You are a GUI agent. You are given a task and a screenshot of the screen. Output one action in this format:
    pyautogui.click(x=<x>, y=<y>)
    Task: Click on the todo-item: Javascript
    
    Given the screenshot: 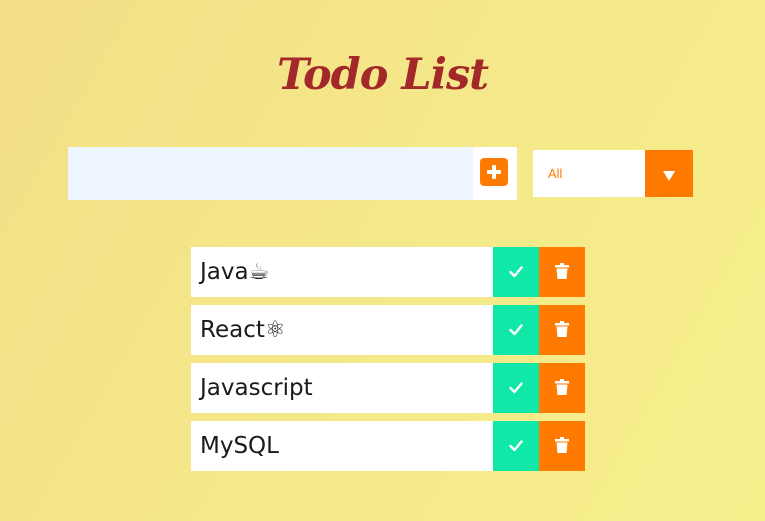 What is the action you would take?
    pyautogui.click(x=388, y=388)
    